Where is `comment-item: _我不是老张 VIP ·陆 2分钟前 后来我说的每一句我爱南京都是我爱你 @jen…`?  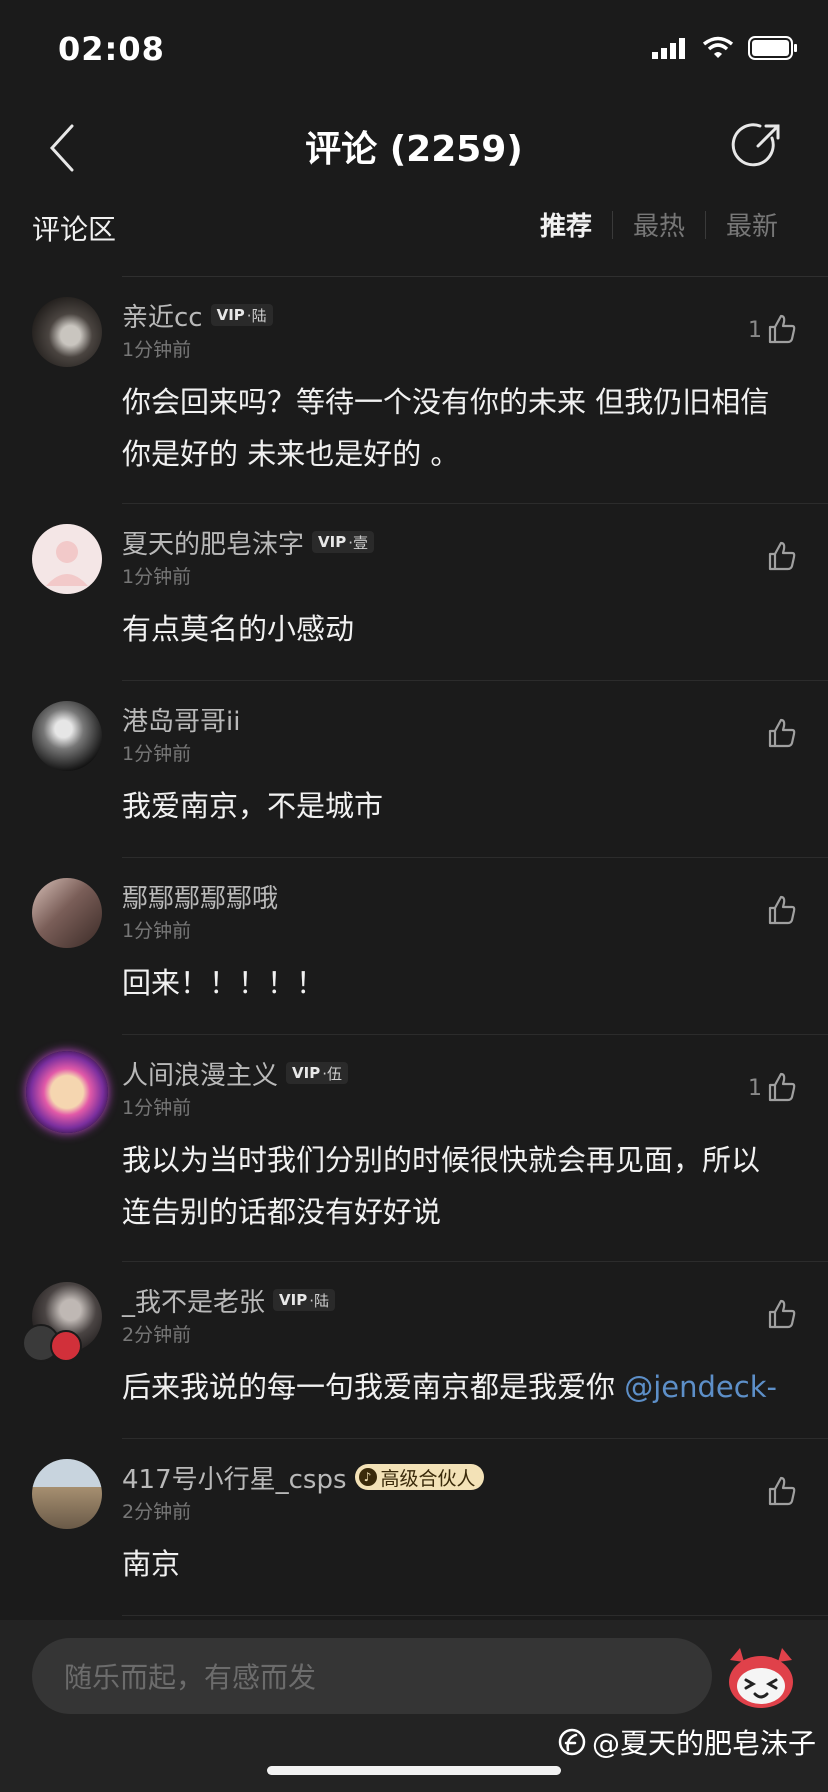
comment-item: _我不是老张 VIP ·陆 2分钟前 后来我说的每一句我爱南京都是我爱你 @jen… is located at coordinates (414, 1350).